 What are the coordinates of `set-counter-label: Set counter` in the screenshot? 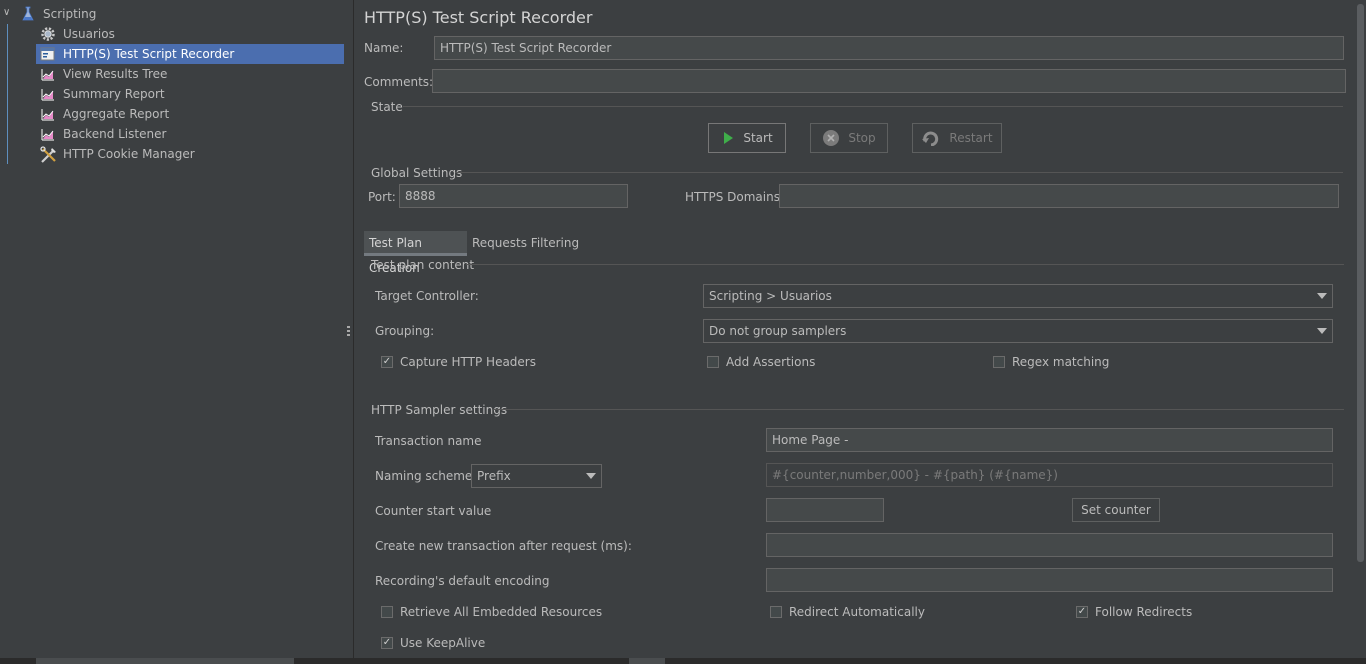 It's located at (1116, 510).